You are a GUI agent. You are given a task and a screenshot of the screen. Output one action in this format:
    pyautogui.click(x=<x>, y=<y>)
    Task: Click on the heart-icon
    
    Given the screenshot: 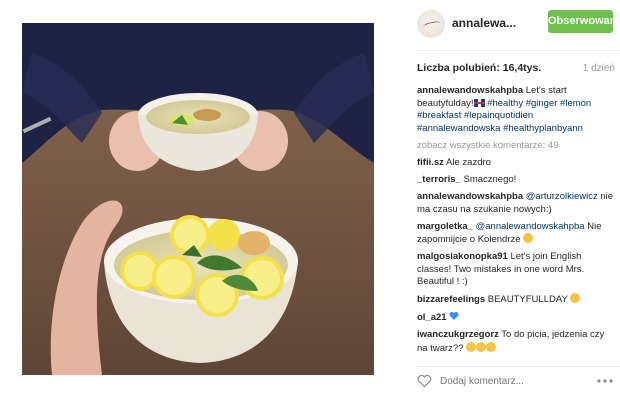 What is the action you would take?
    pyautogui.click(x=424, y=381)
    